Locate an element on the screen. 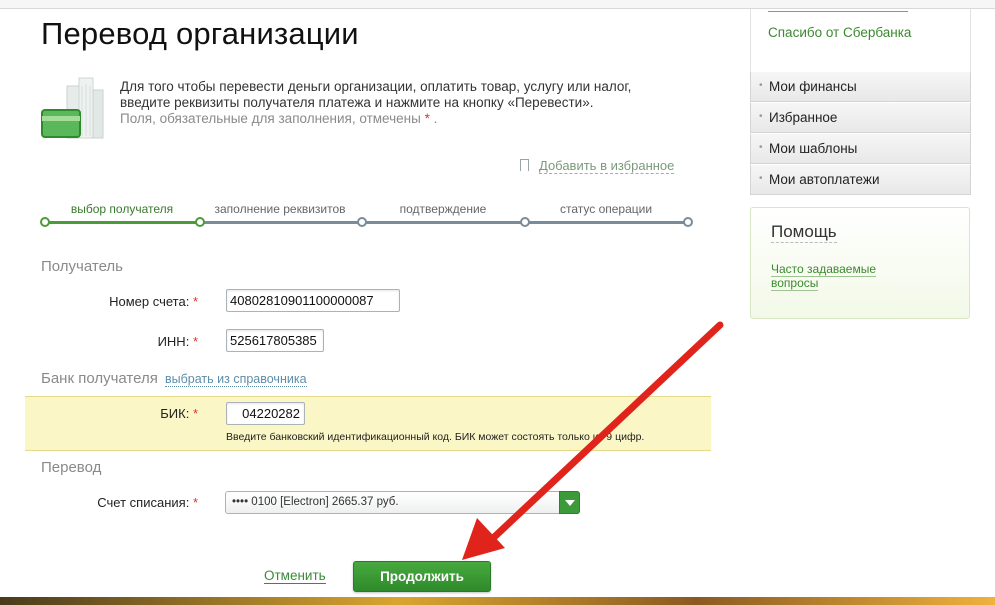 This screenshot has height=605, width=995. cancel-link: Отменить is located at coordinates (295, 576).